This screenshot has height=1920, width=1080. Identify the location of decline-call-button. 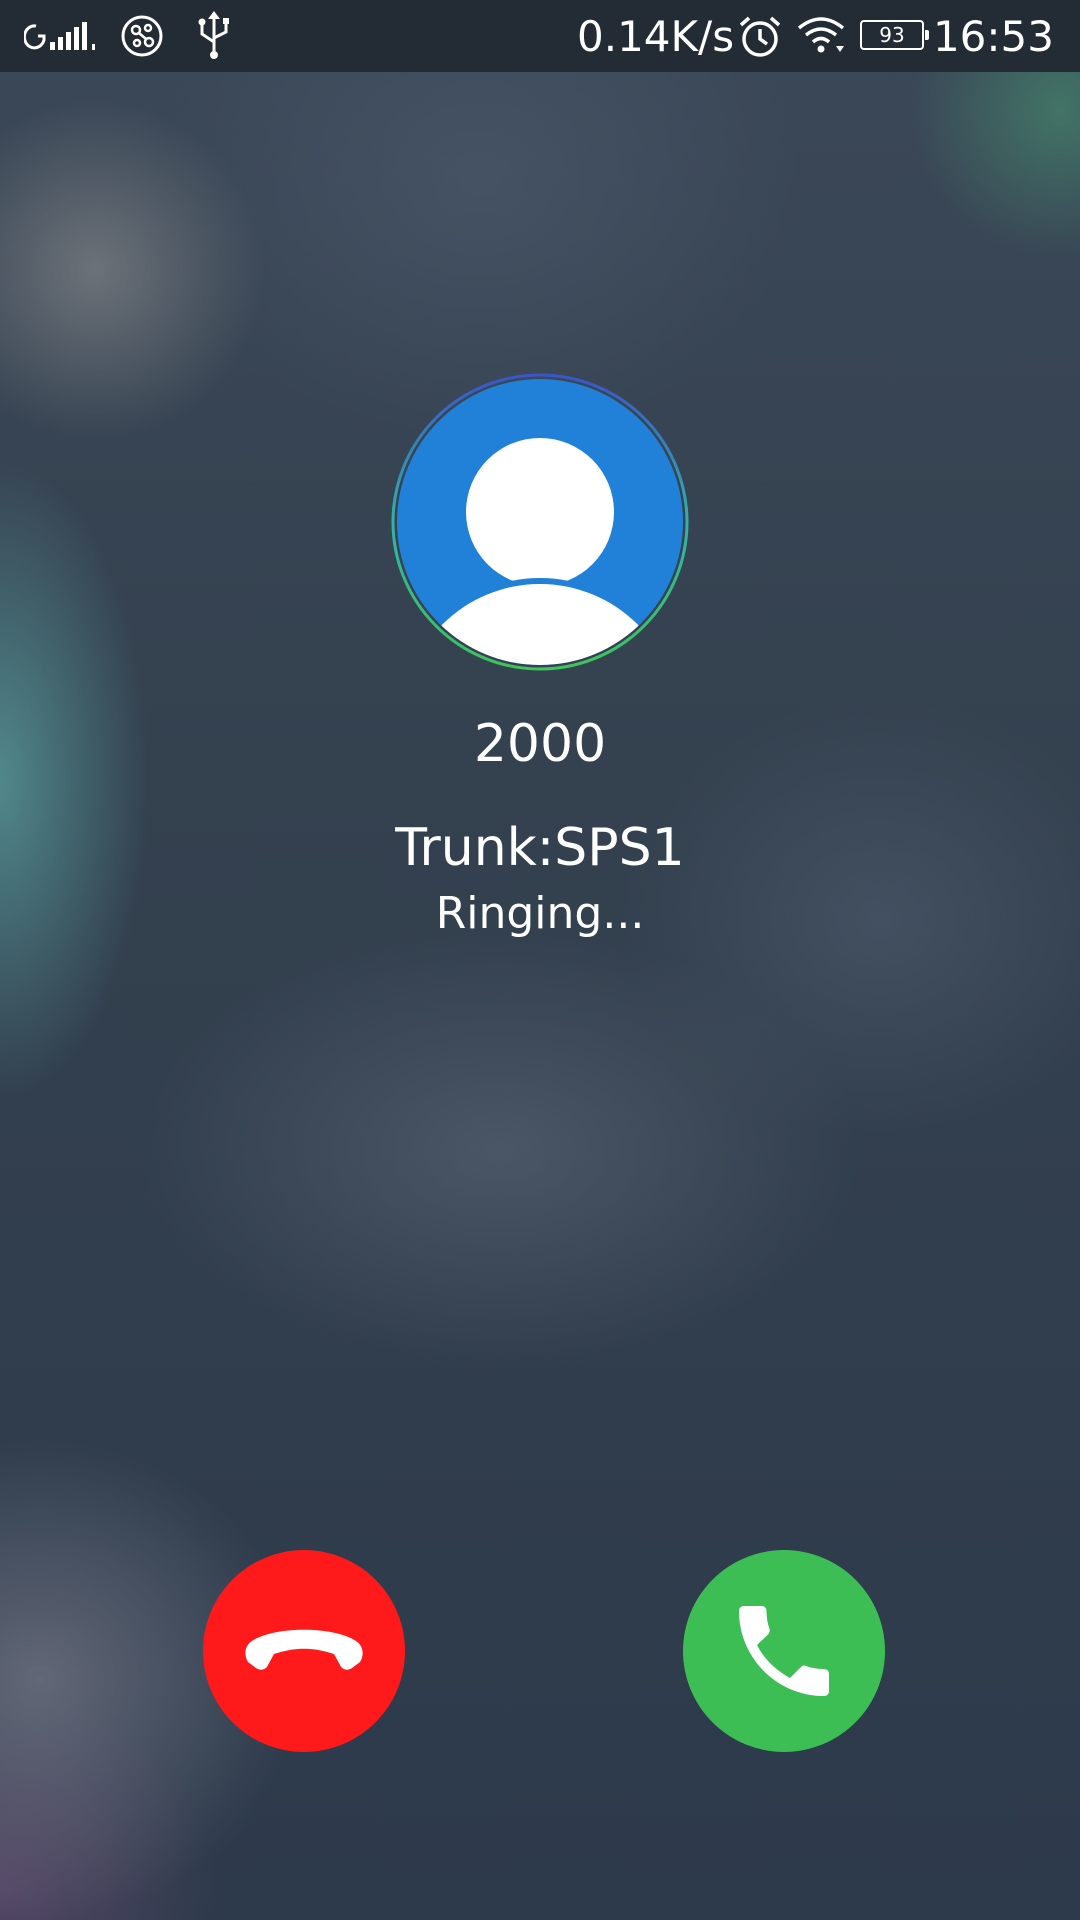
(304, 1651).